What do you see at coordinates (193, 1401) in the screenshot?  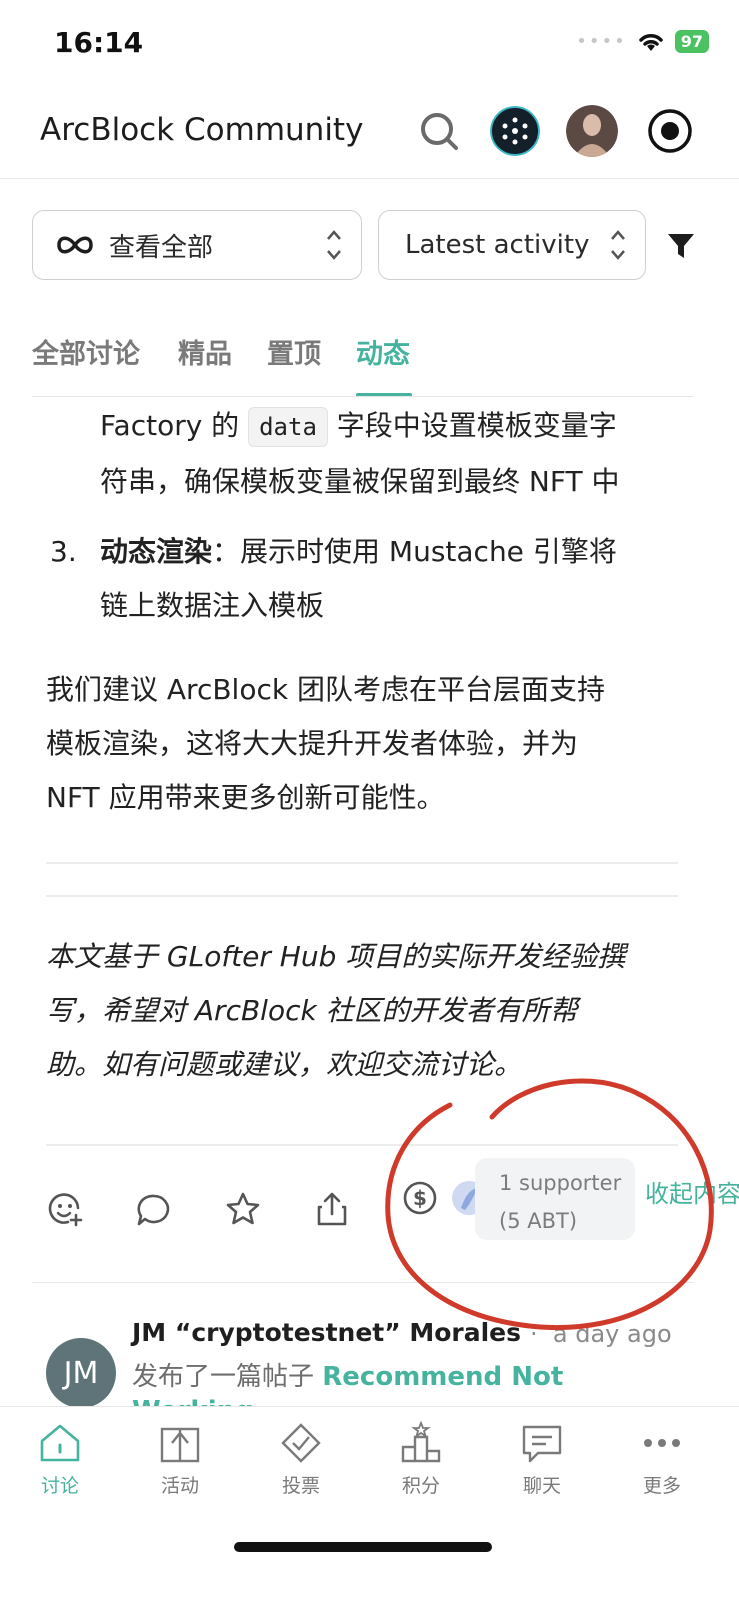 I see `activity-post-link-continued: Working` at bounding box center [193, 1401].